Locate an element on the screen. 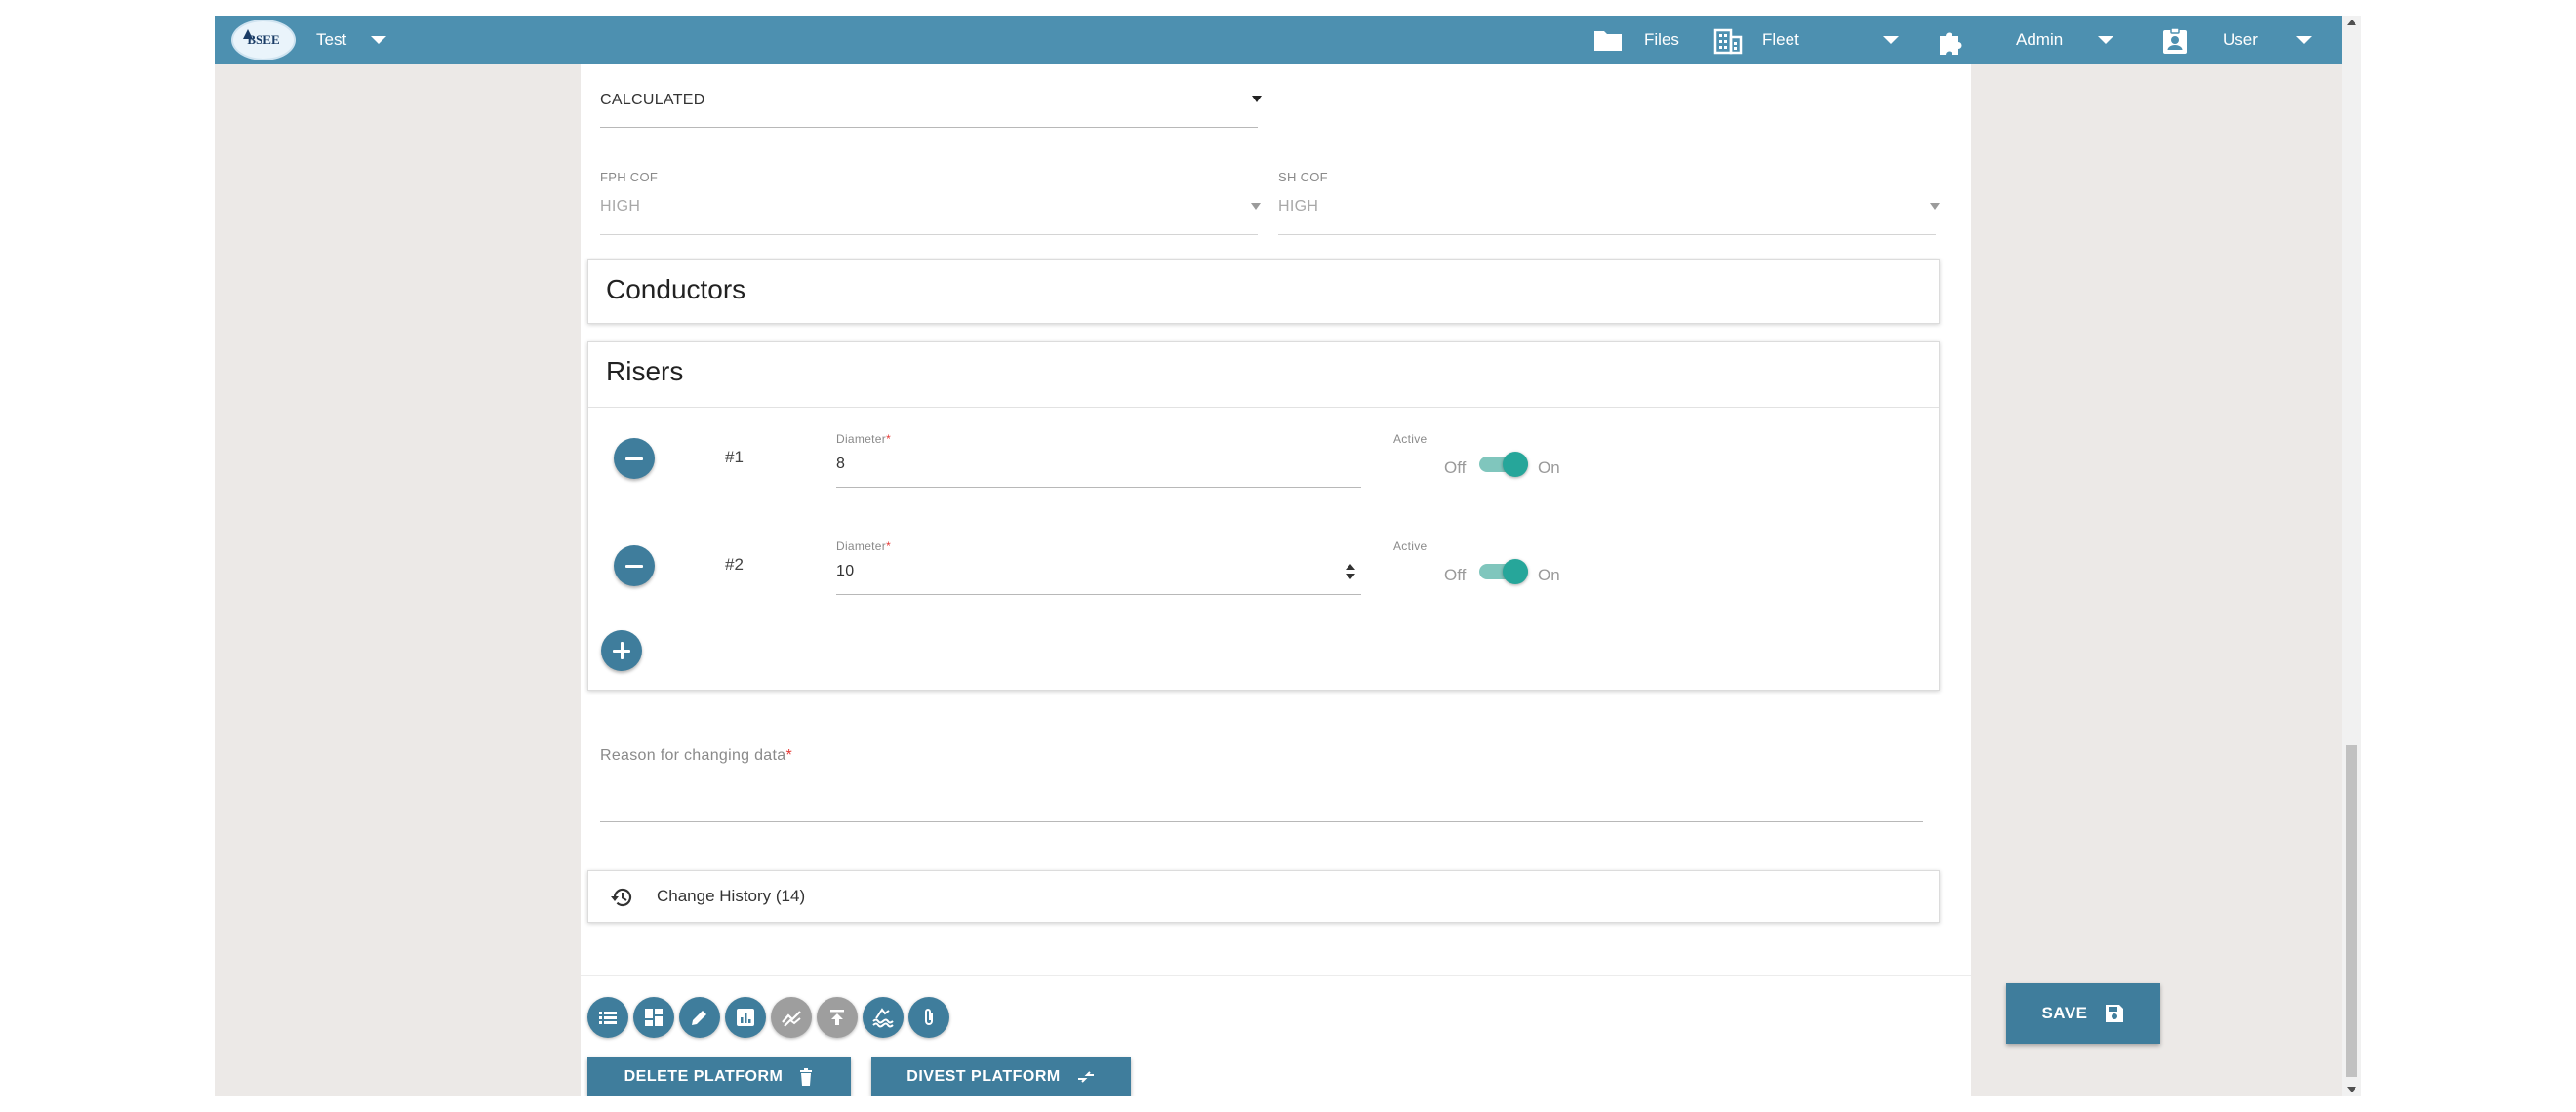 This screenshot has height=1112, width=2576. riser-1-diameter-input: 8 is located at coordinates (840, 465).